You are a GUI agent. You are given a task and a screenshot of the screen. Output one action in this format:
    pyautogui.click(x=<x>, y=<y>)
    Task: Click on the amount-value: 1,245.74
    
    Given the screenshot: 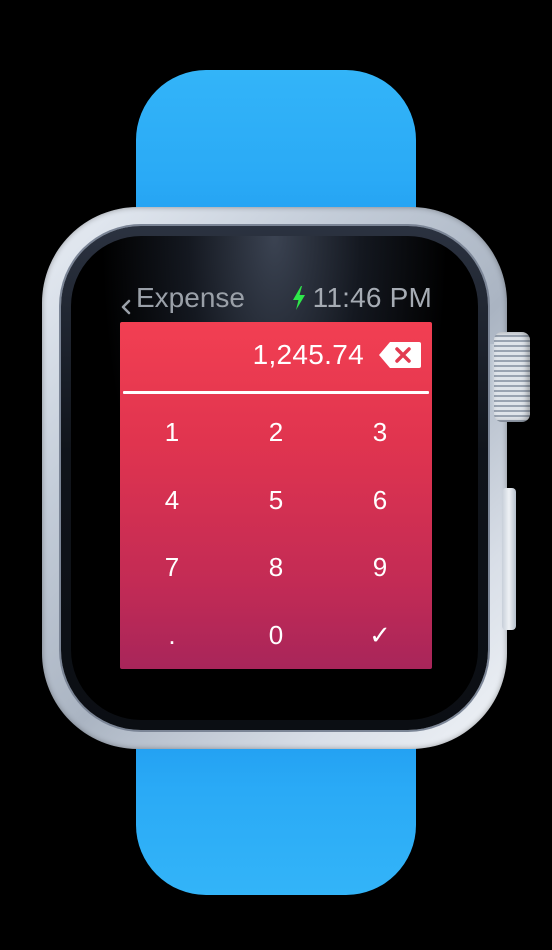 What is the action you would take?
    pyautogui.click(x=308, y=354)
    